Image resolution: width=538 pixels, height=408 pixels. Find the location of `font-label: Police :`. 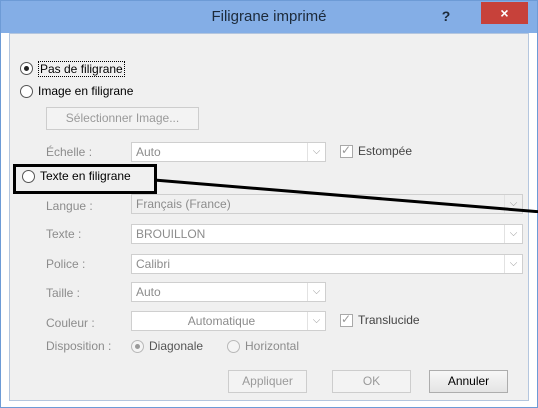

font-label: Police : is located at coordinates (66, 264).